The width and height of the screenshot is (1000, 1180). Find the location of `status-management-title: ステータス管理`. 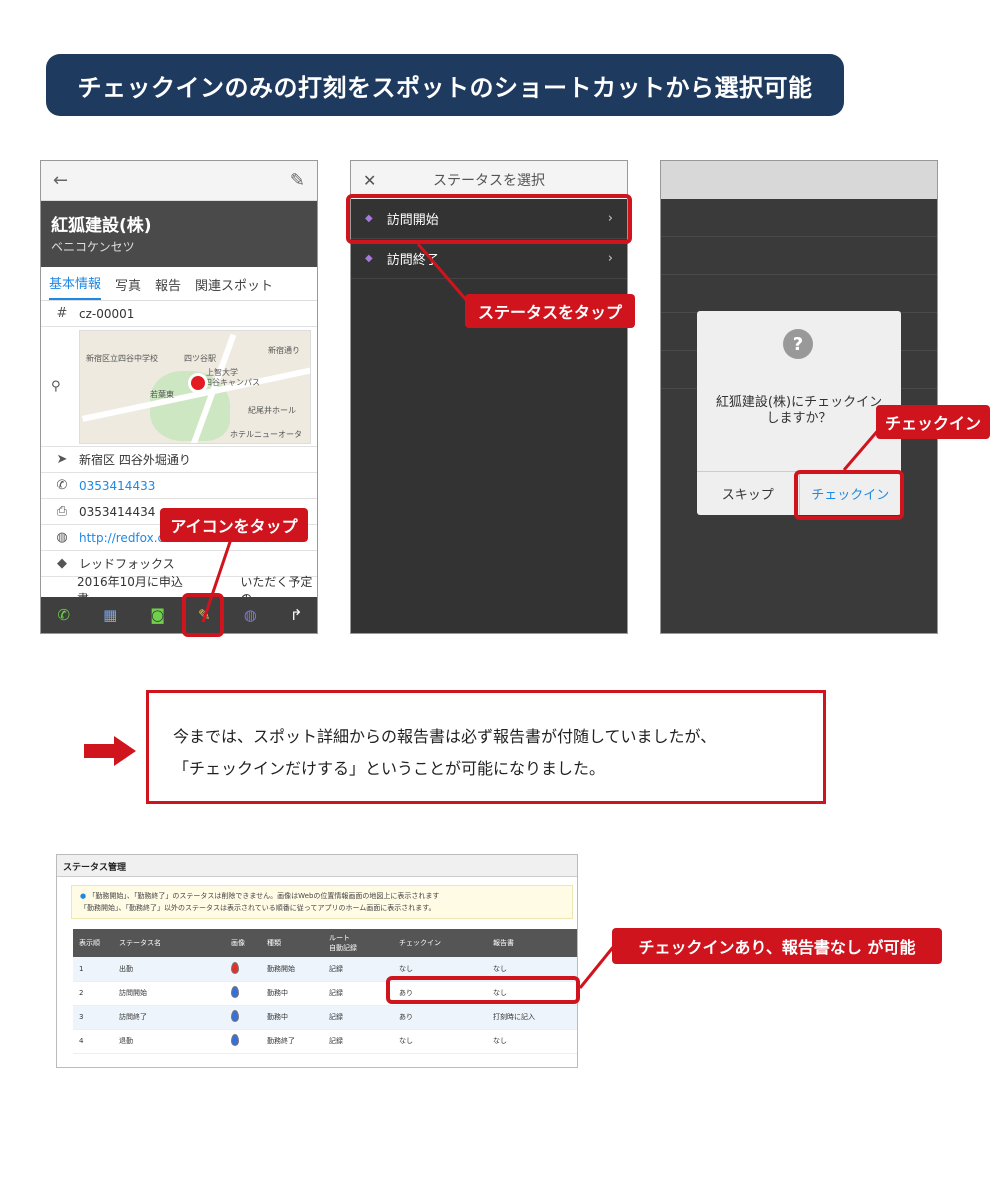

status-management-title: ステータス管理 is located at coordinates (317, 866).